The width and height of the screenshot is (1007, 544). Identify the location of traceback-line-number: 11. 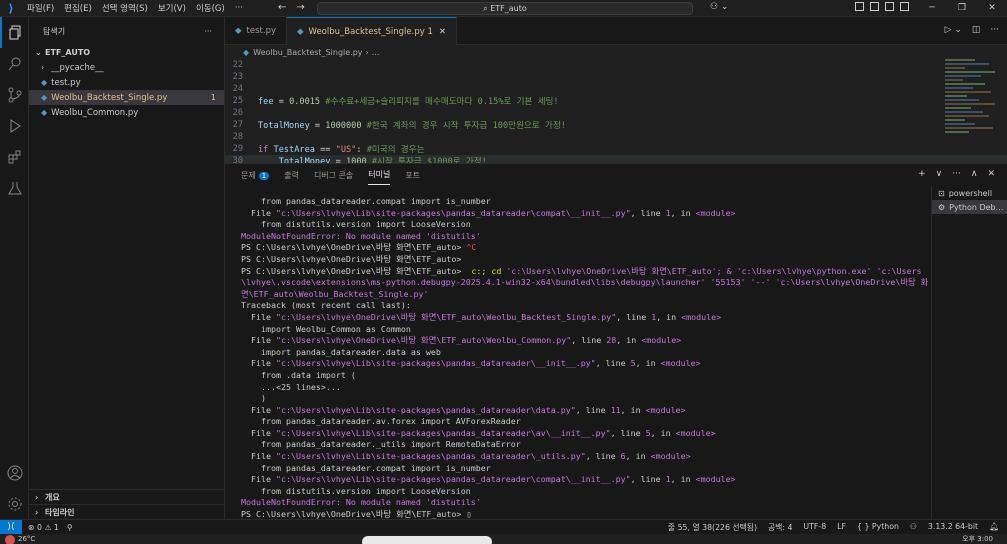
(615, 409).